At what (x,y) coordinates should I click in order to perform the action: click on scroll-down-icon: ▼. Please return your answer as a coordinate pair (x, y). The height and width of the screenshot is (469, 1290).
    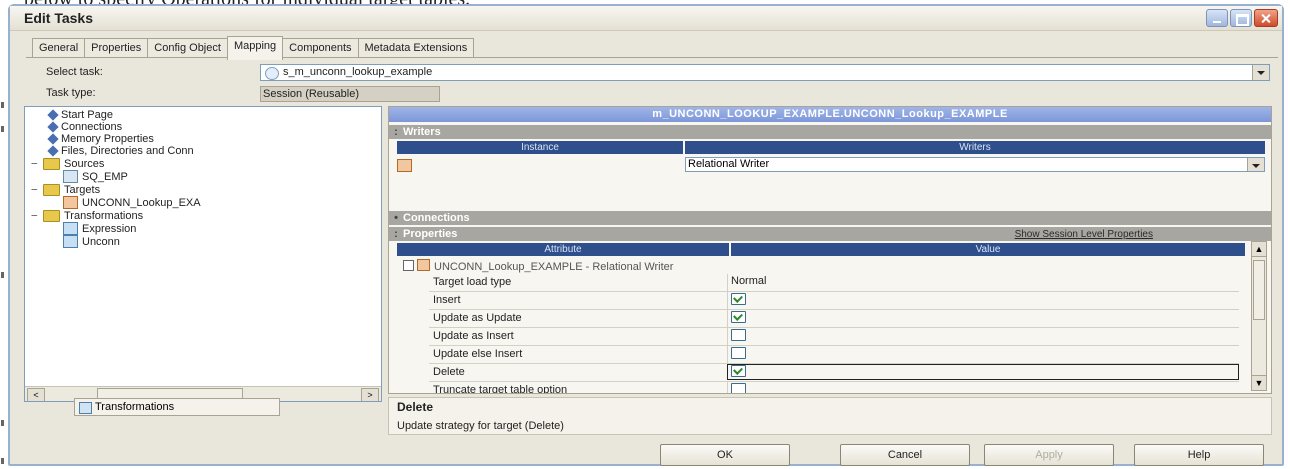
    Looking at the image, I should click on (1259, 382).